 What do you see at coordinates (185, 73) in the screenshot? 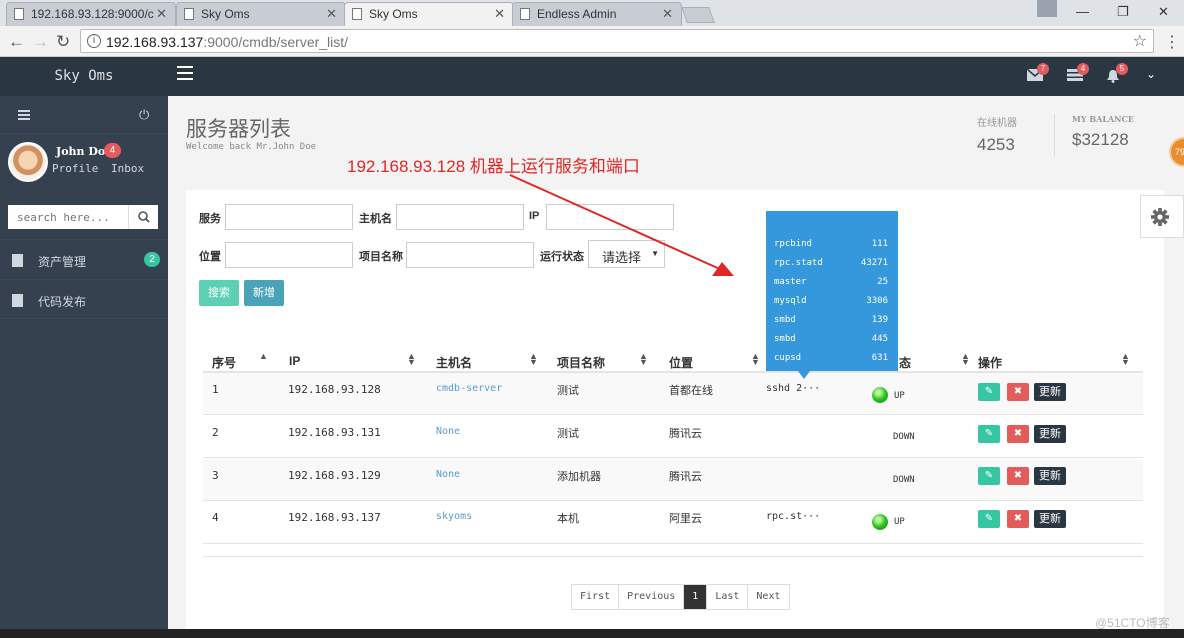
I see `menu-toggle-icon` at bounding box center [185, 73].